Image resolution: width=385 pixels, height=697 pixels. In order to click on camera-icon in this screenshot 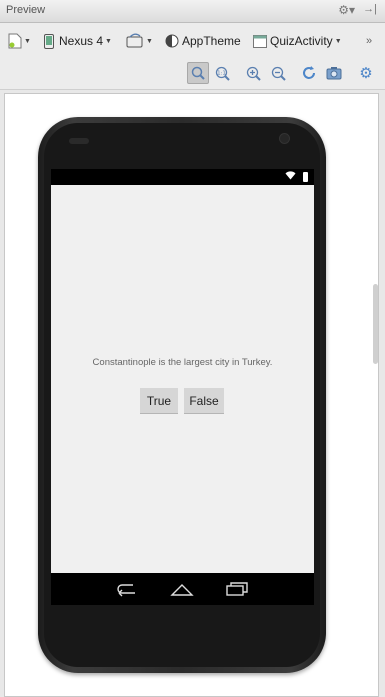, I will do `click(334, 73)`.